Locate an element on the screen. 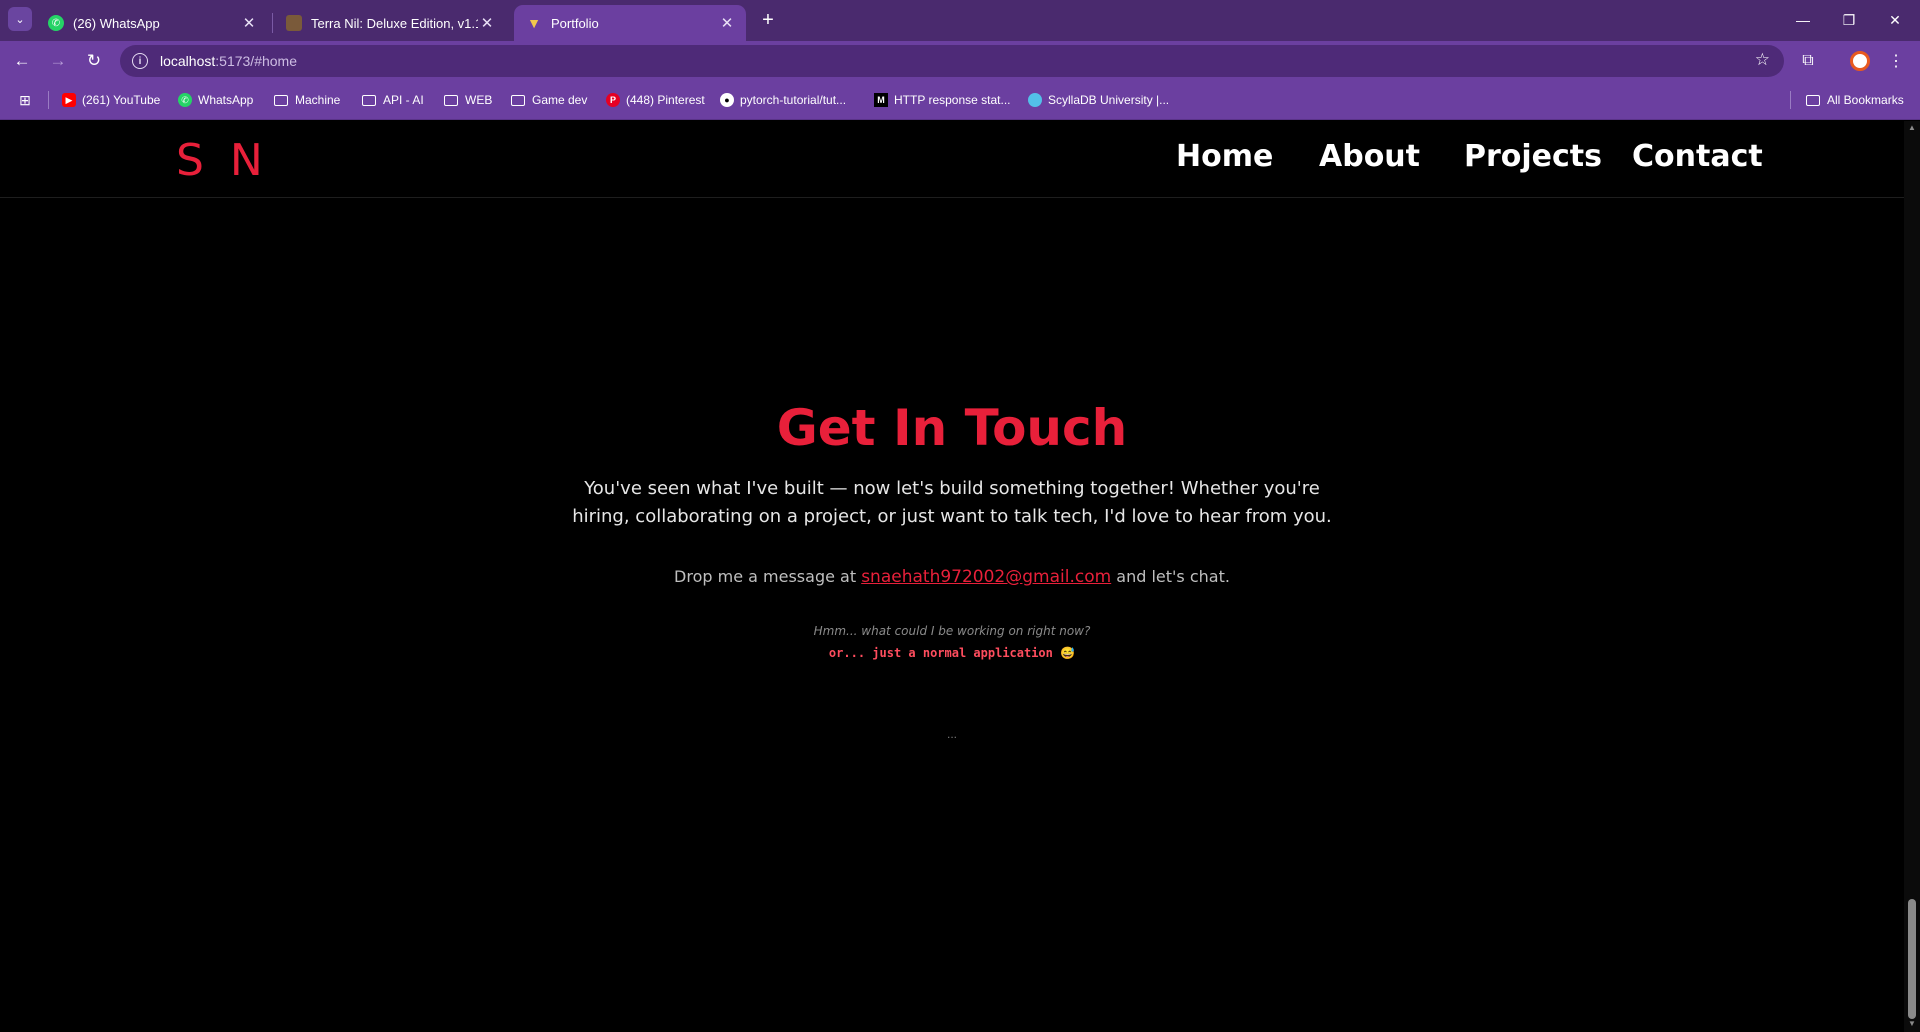 The height and width of the screenshot is (1032, 1920). tab-title: (26) WhatsApp is located at coordinates (116, 23).